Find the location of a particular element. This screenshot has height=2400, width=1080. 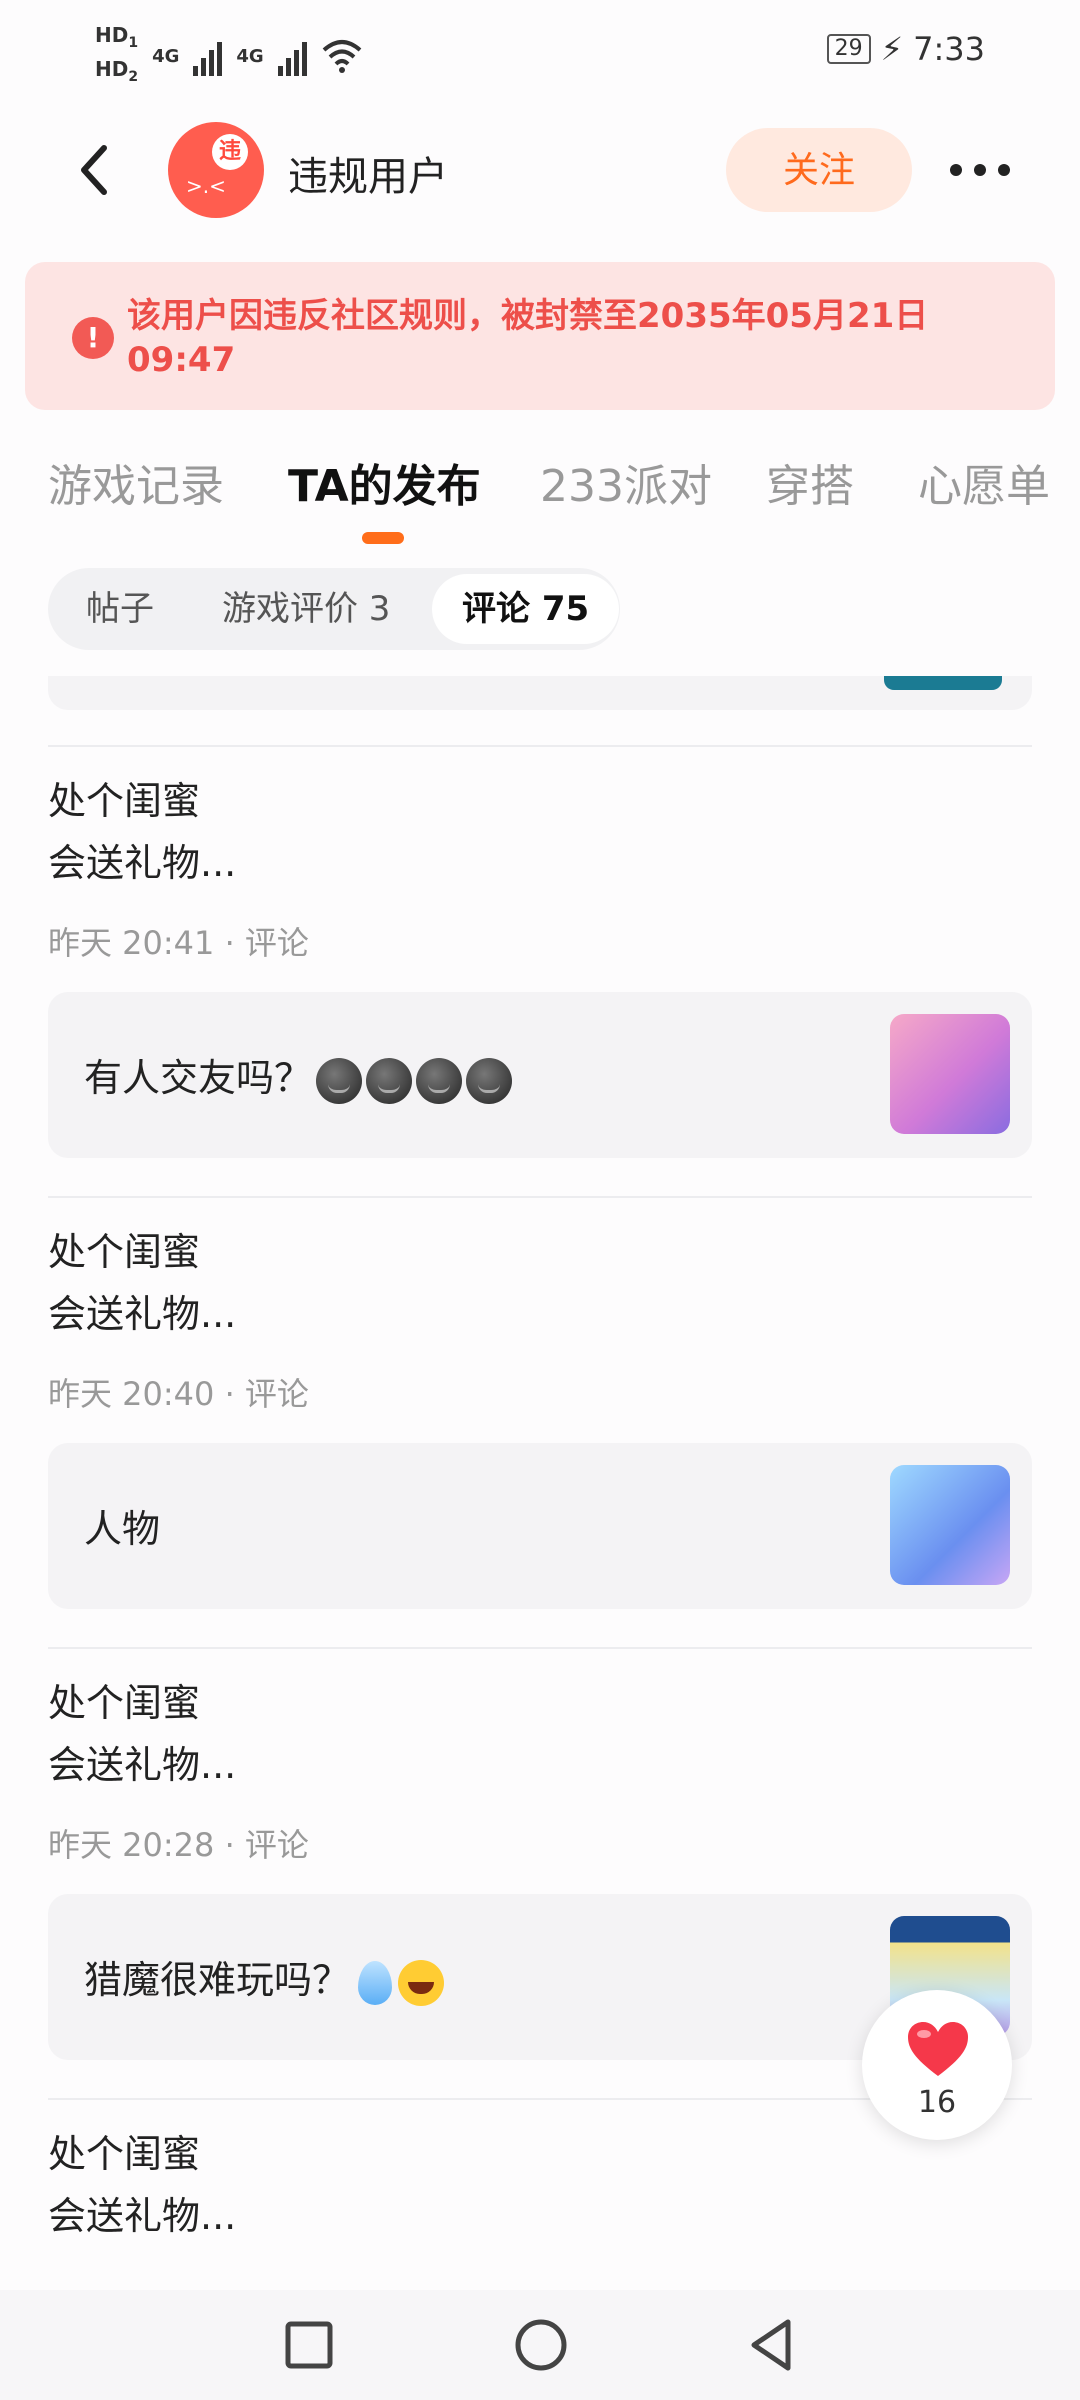

more-options-icon is located at coordinates (980, 170).